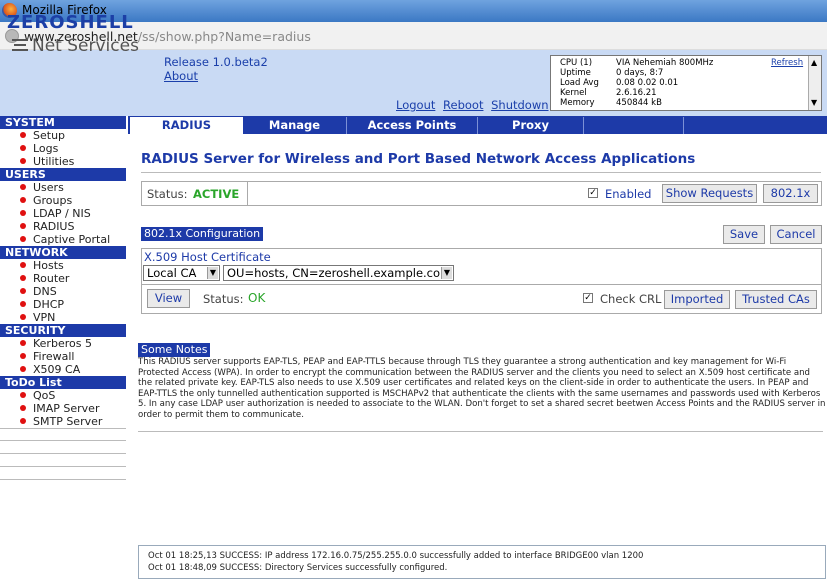  What do you see at coordinates (63, 226) in the screenshot?
I see `sidebar-item-radius: RADIUS` at bounding box center [63, 226].